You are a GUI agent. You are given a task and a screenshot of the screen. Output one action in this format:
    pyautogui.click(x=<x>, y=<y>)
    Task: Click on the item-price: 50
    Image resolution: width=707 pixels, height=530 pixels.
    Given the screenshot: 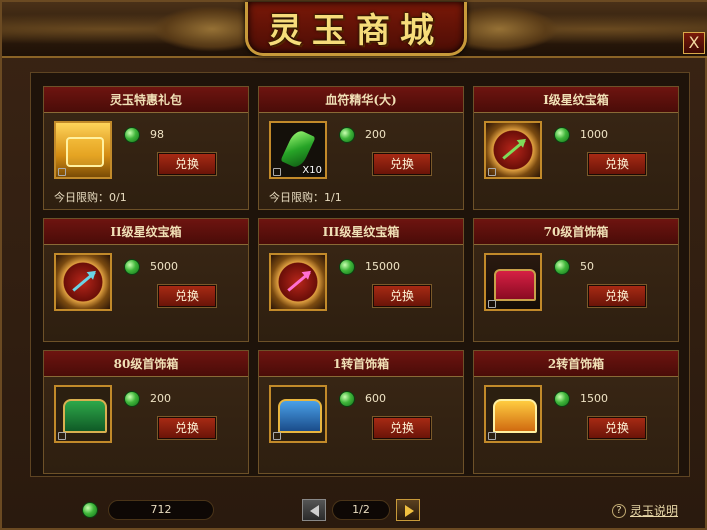 What is the action you would take?
    pyautogui.click(x=587, y=266)
    